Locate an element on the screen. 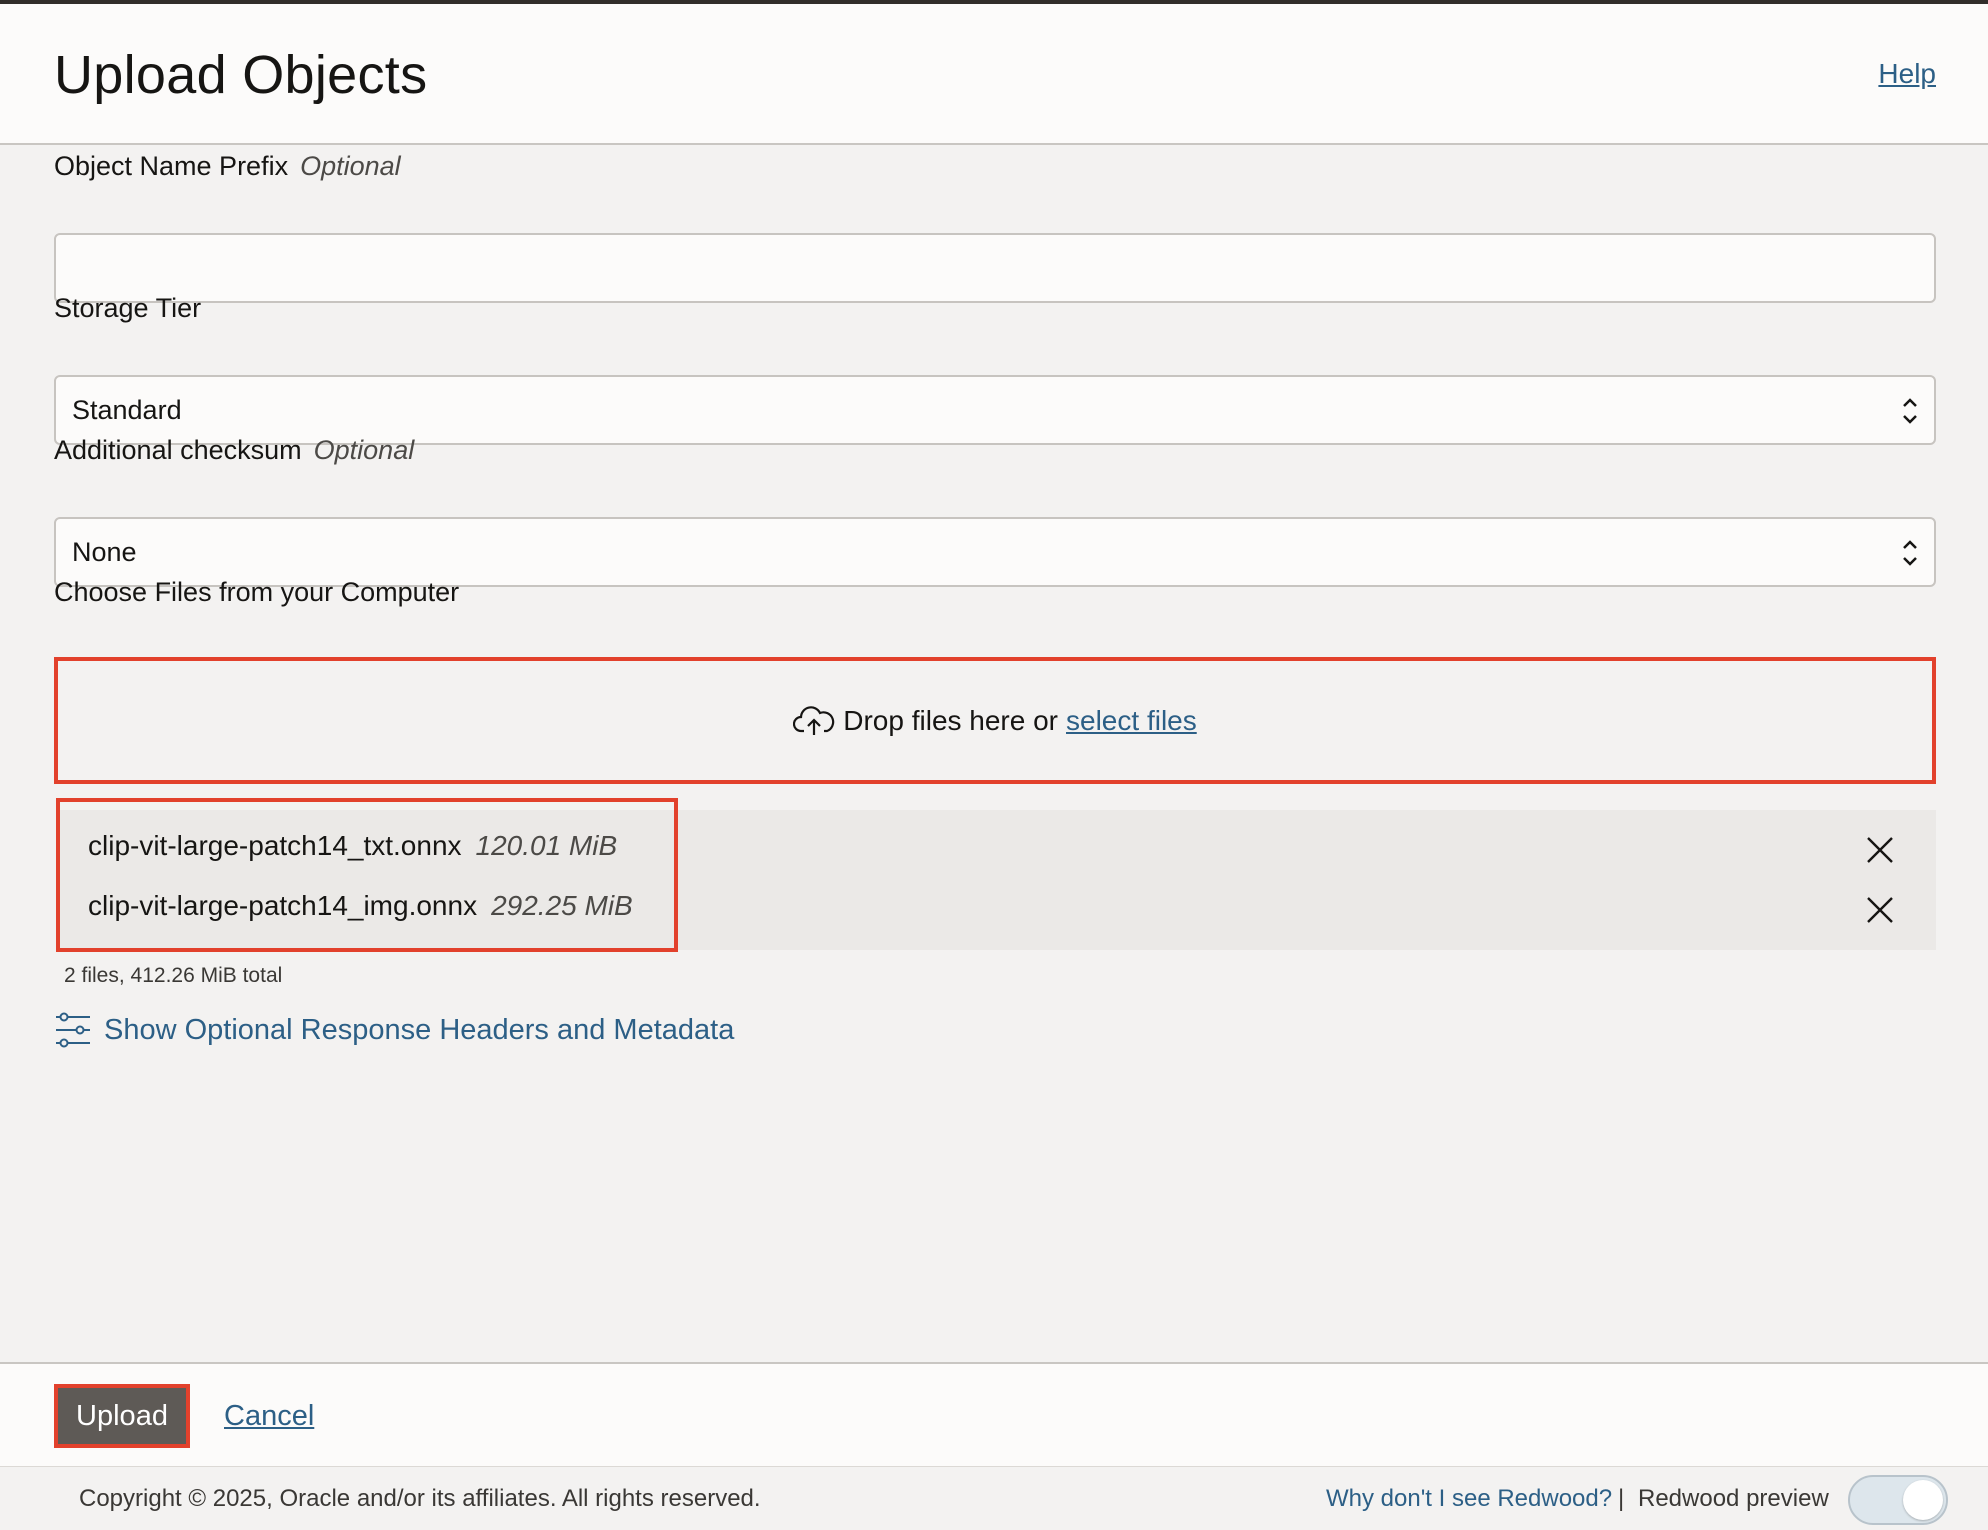  checksum-optional-tag: Optional is located at coordinates (364, 450).